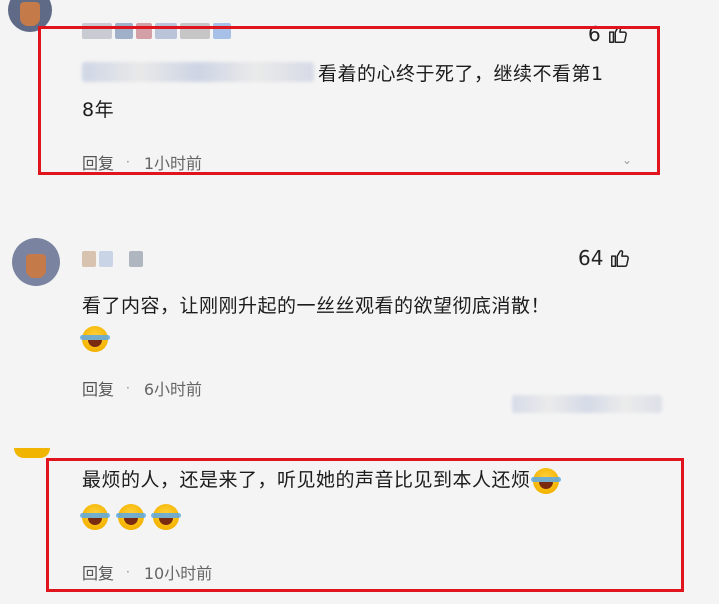 The image size is (719, 604). I want to click on comment-text: 看了内容，让刚刚升起的一丝丝观看的欲望彻底消散！, so click(316, 306).